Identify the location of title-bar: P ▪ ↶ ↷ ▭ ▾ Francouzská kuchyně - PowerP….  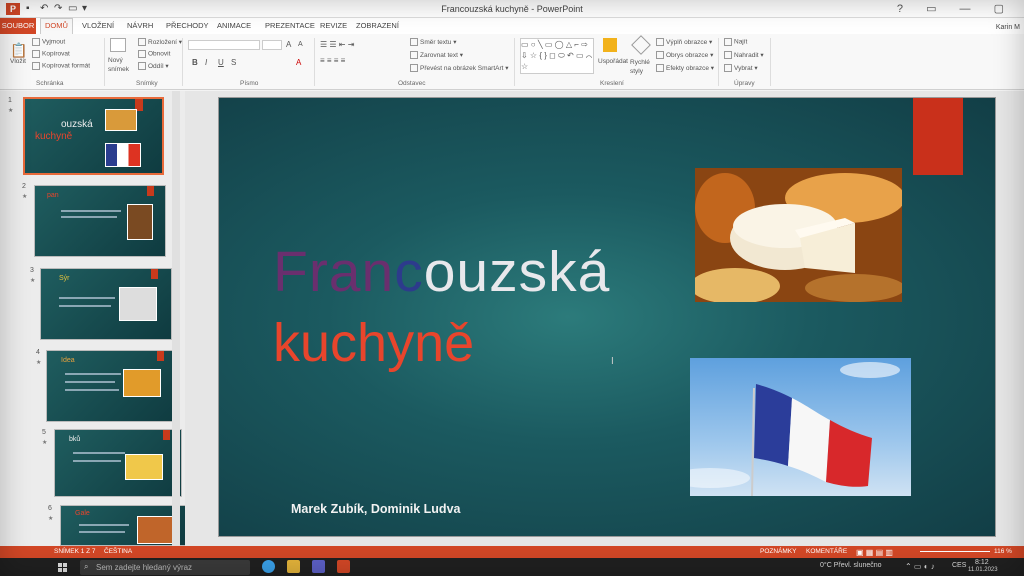
(512, 9).